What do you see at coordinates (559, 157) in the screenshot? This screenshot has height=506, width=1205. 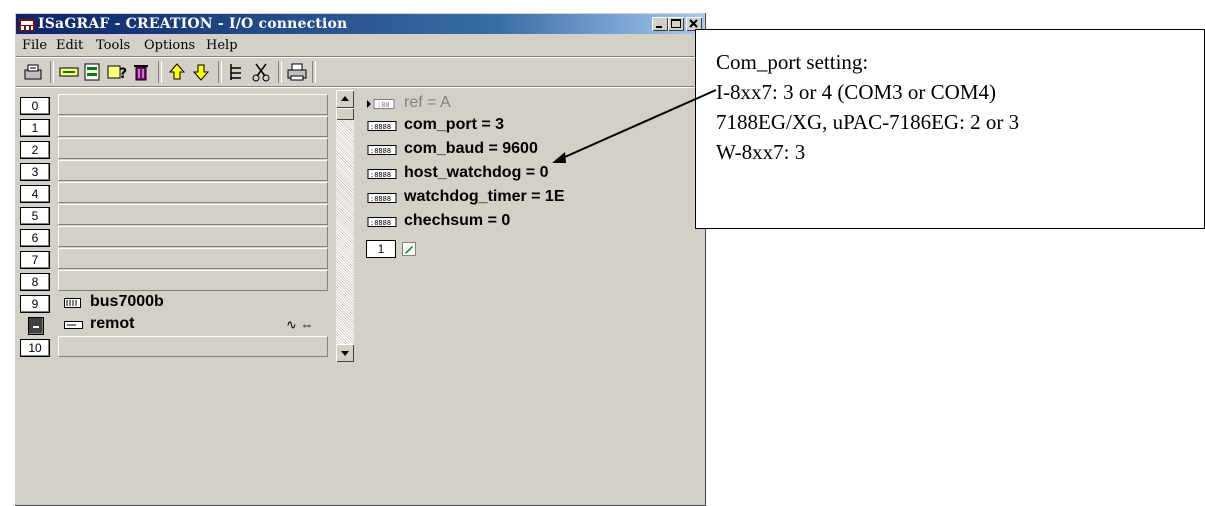 I see `arrow-head-icon` at bounding box center [559, 157].